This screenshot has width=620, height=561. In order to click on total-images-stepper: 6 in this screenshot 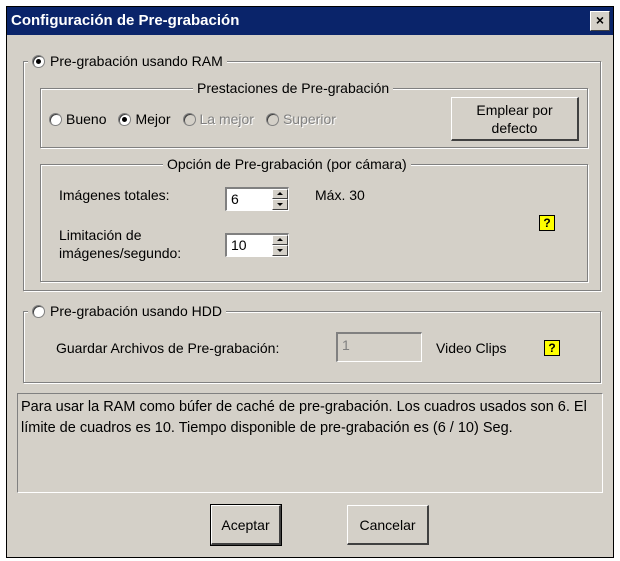, I will do `click(257, 199)`.